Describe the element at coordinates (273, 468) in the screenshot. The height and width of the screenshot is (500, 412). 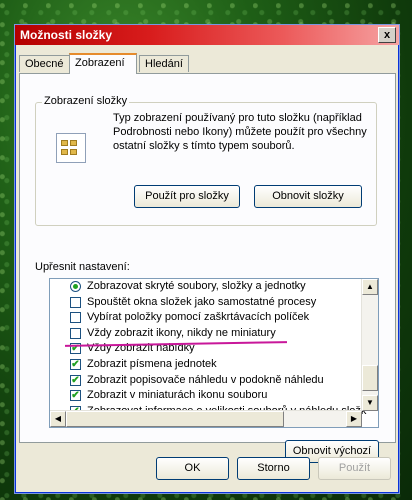
I see `cancel-button: Storno` at that location.